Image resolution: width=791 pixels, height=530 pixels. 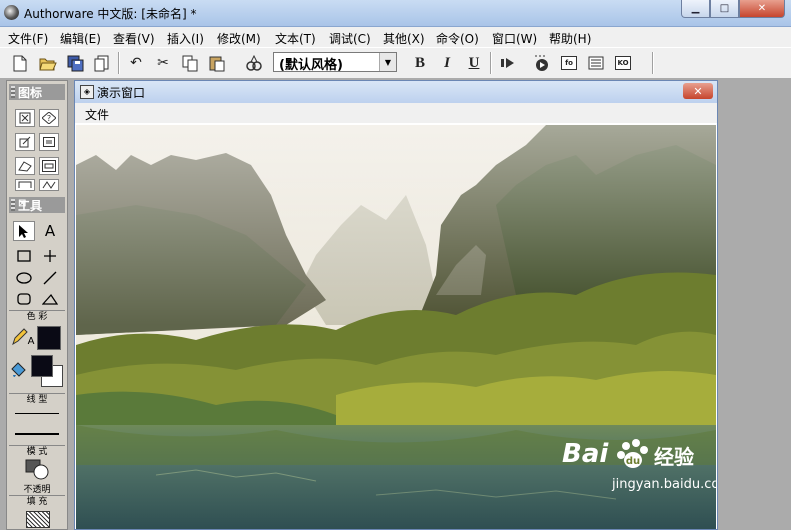 I want to click on rectangle-tool-icon, so click(x=24, y=256).